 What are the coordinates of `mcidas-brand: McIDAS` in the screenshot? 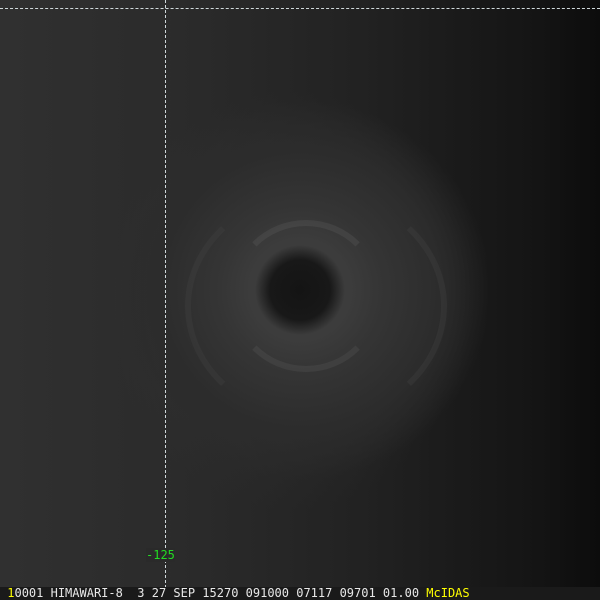 It's located at (448, 593).